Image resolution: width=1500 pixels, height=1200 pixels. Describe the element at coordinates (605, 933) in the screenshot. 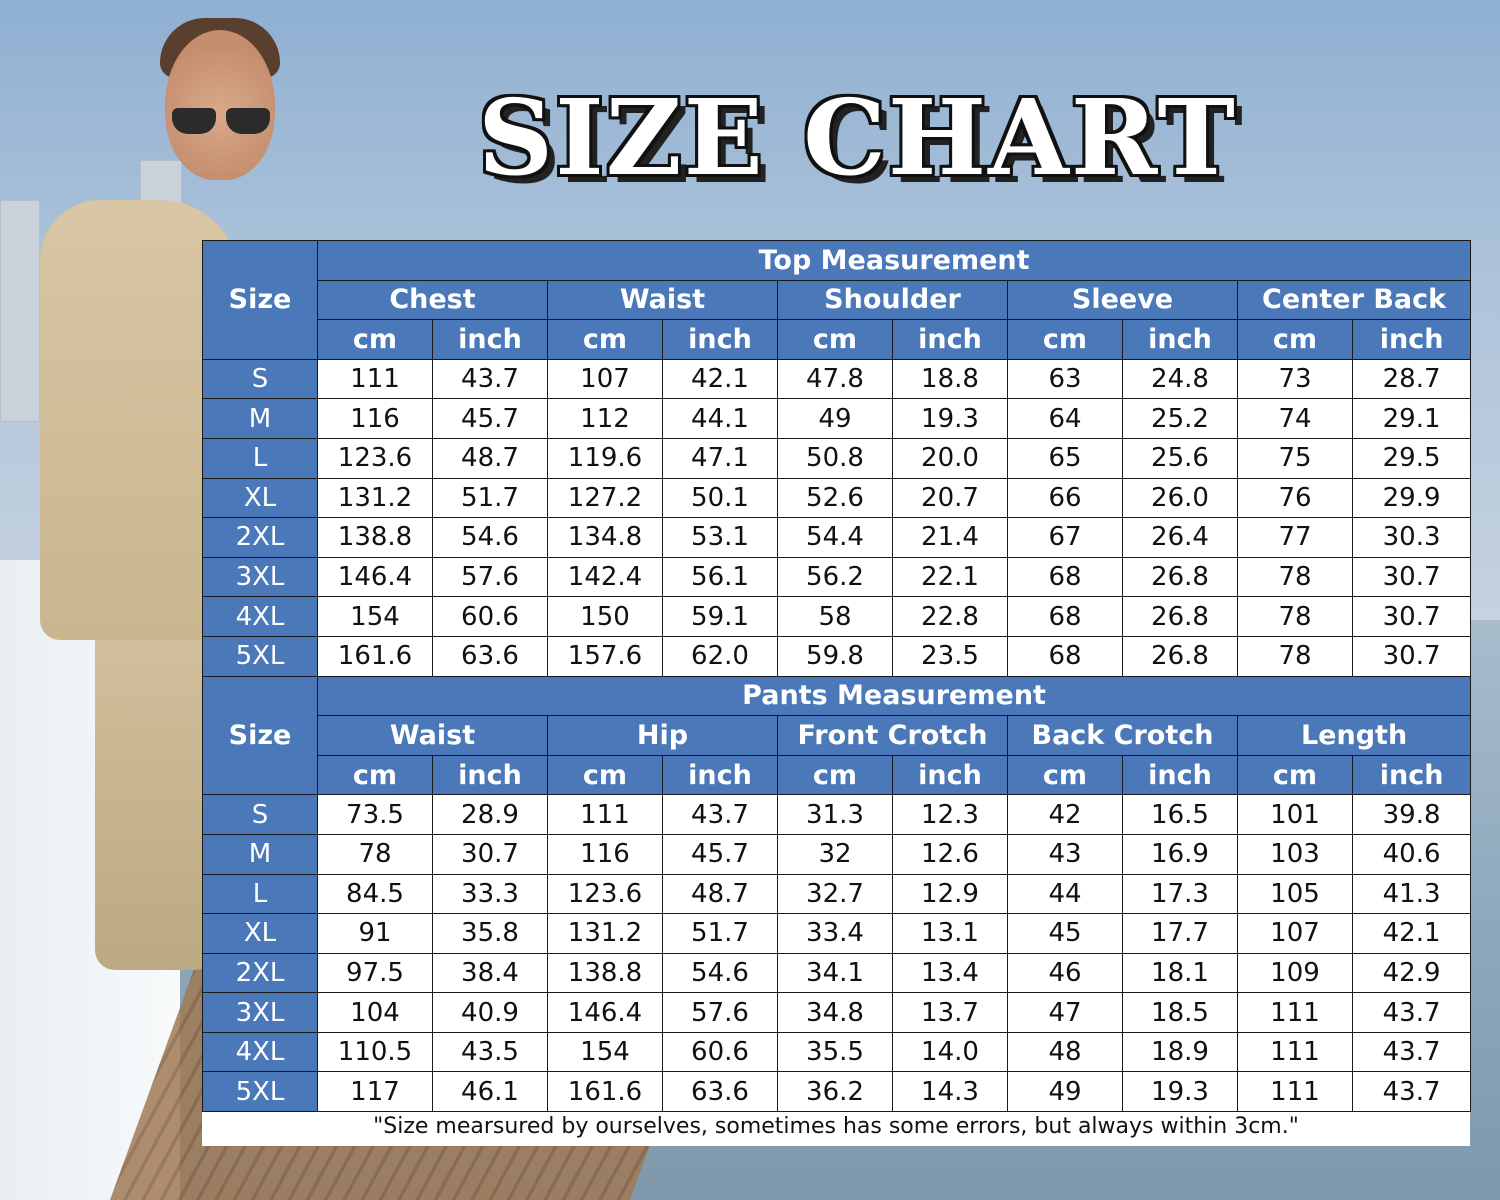

I see `table-cell: 131.2` at that location.